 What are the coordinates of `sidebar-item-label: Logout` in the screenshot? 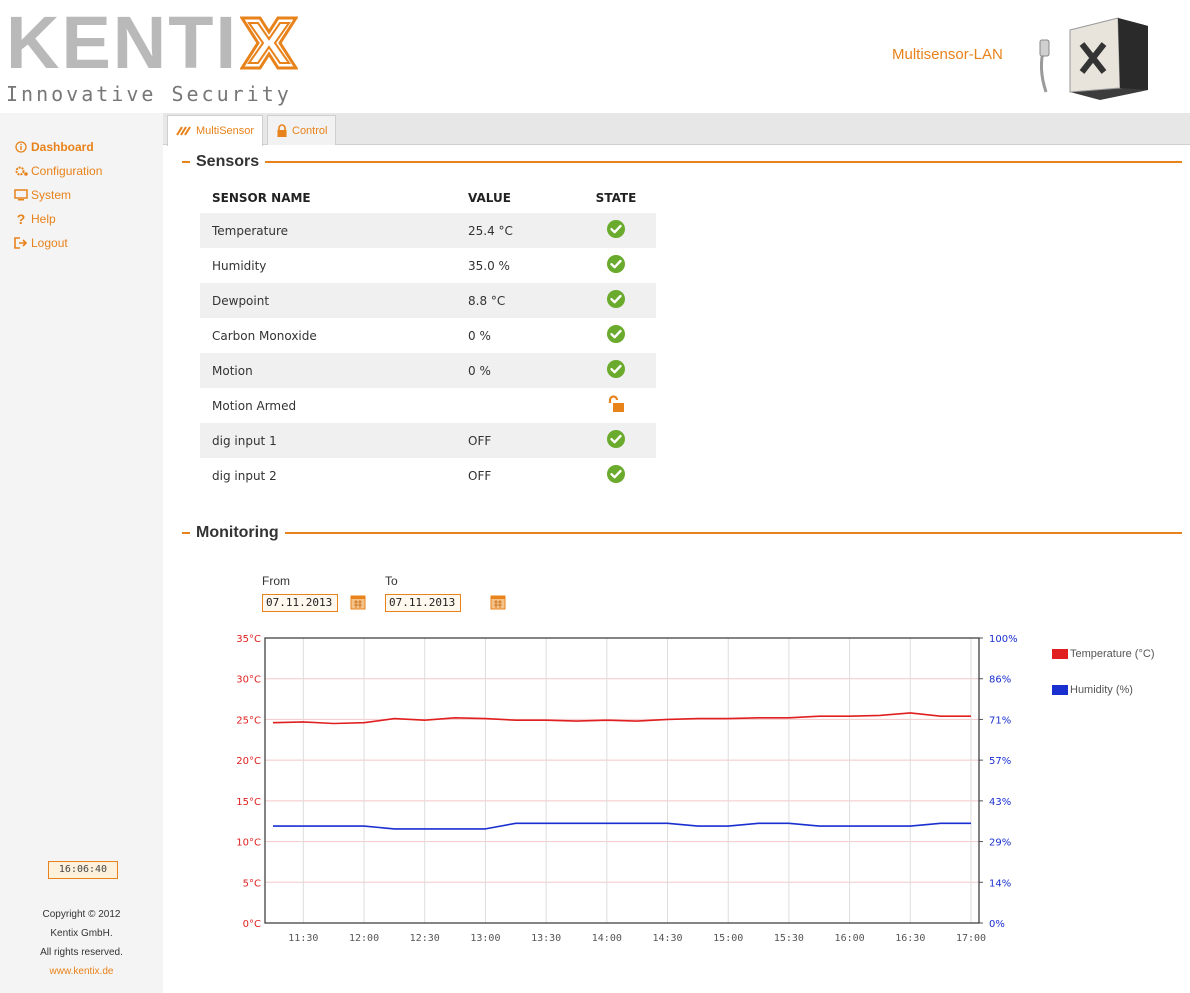 It's located at (49, 243).